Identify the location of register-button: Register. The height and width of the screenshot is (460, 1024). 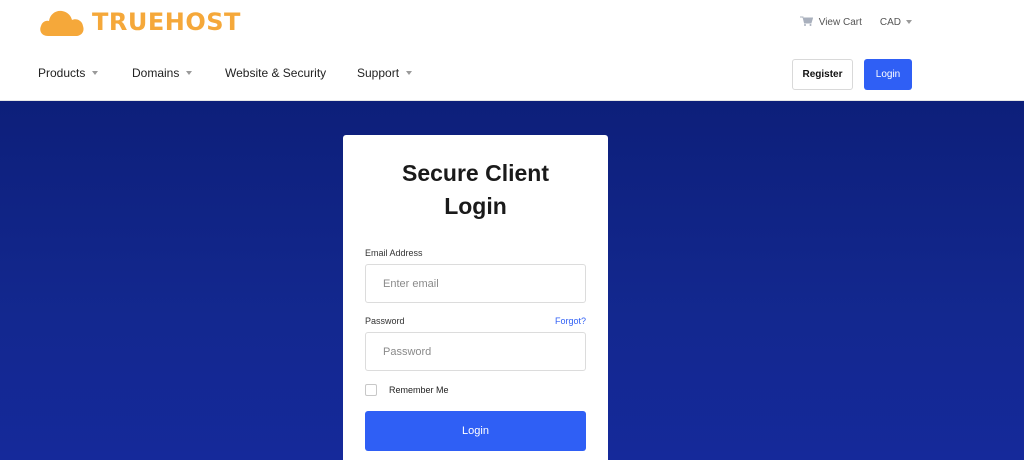
(822, 74).